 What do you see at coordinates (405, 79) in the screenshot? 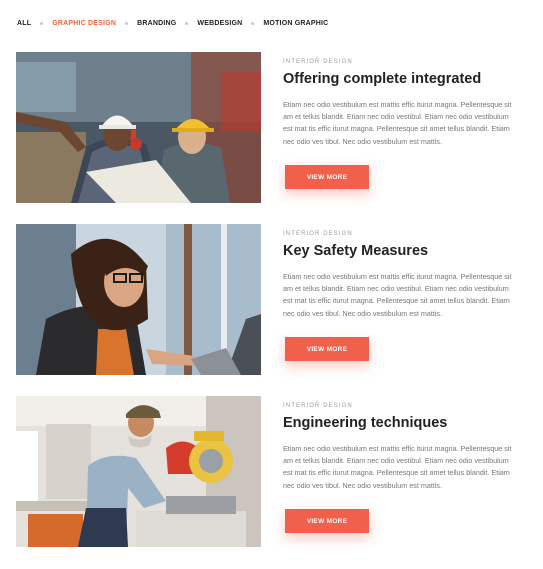
I see `post-title: Offering complete integrated` at bounding box center [405, 79].